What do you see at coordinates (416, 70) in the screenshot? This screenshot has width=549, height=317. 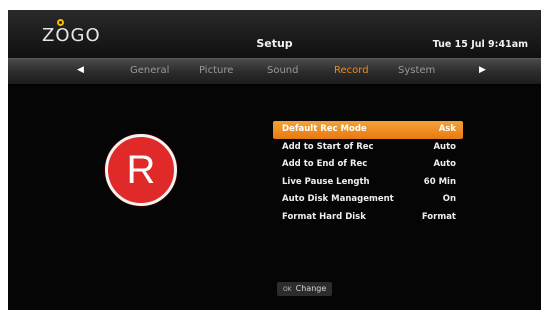 I see `tab-system: System` at bounding box center [416, 70].